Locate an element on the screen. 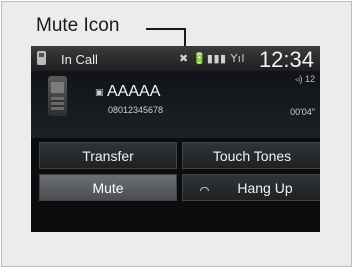 The height and width of the screenshot is (268, 353). phone-icon is located at coordinates (41, 58).